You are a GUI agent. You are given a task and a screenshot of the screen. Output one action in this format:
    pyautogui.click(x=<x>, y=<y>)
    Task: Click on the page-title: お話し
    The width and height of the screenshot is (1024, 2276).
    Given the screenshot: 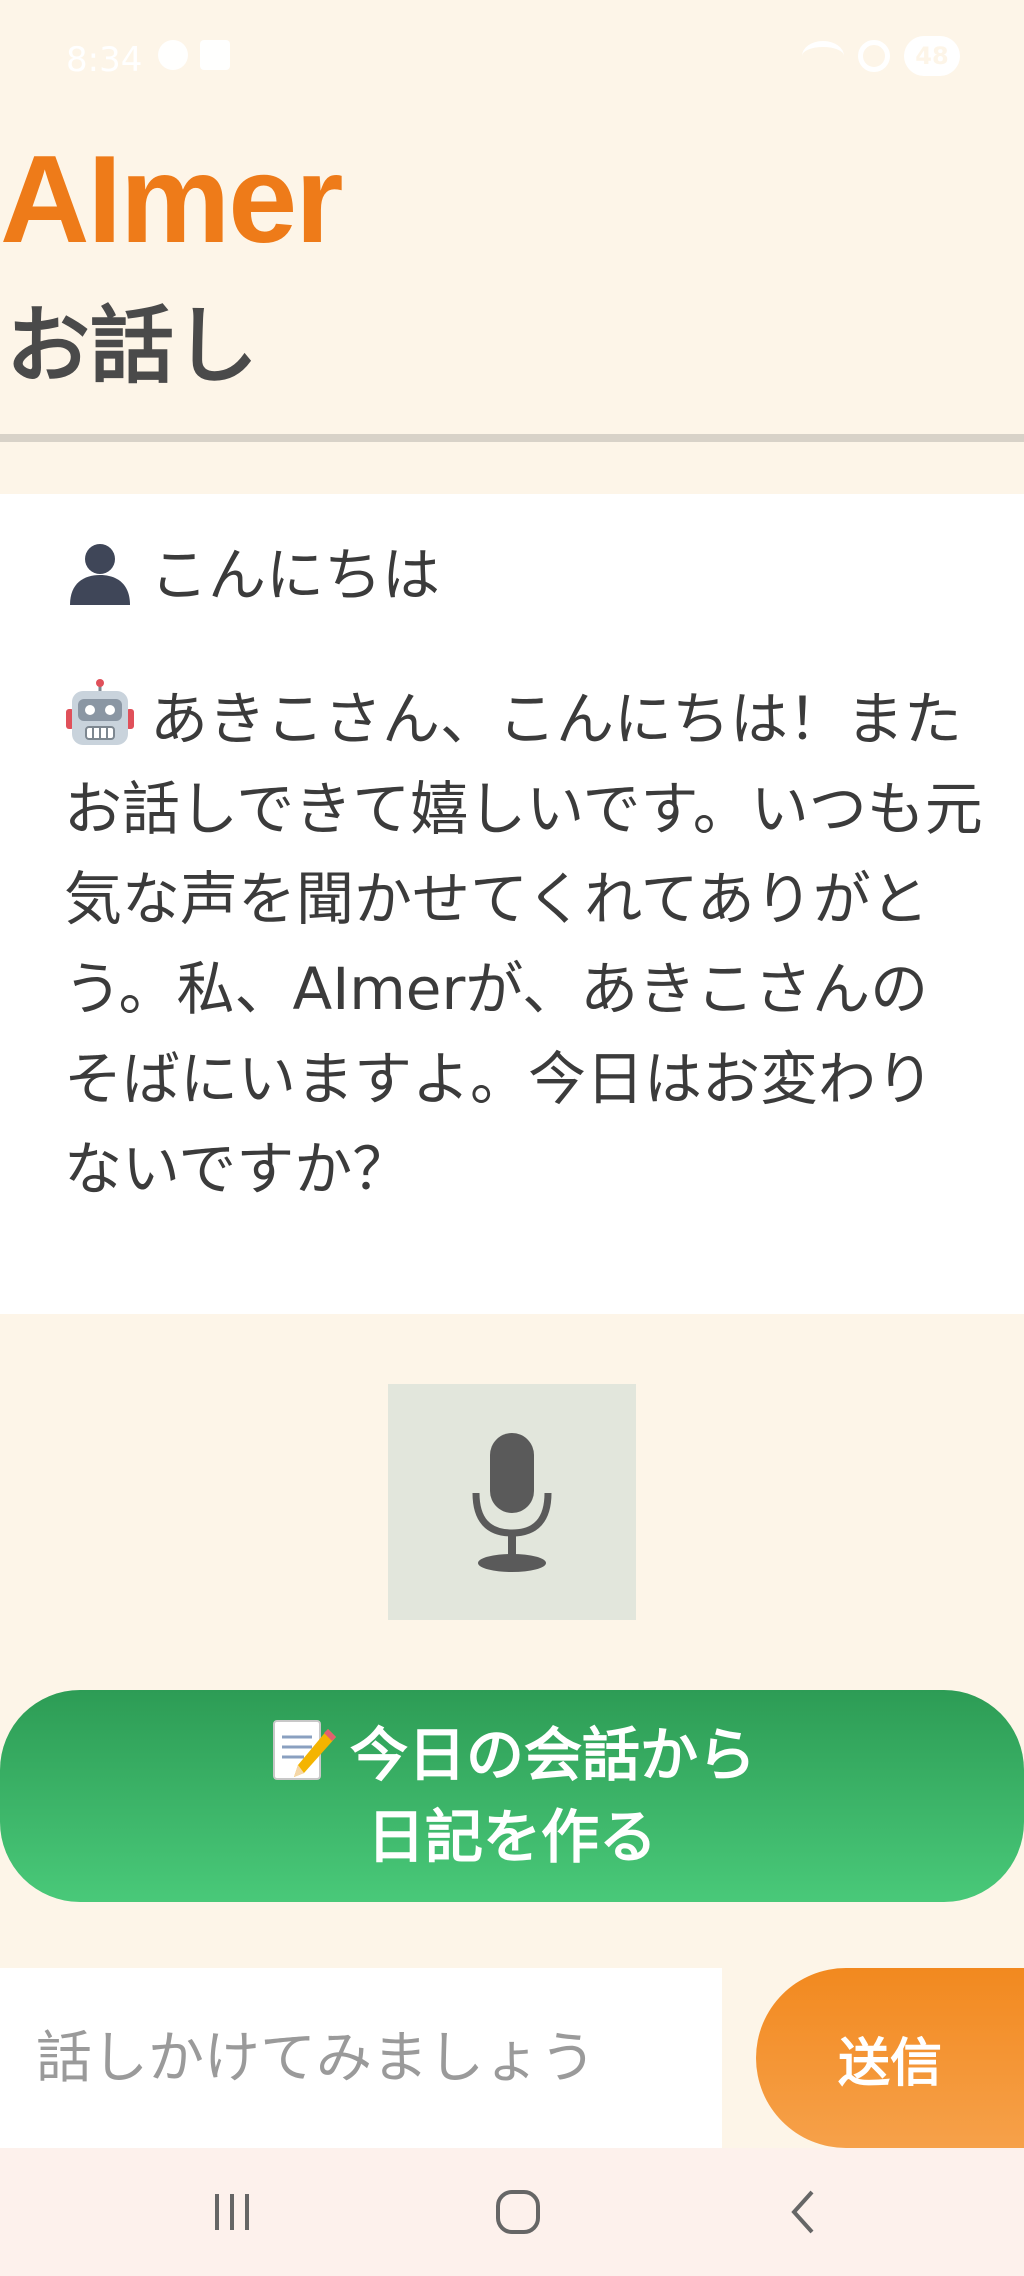 What is the action you would take?
    pyautogui.click(x=132, y=346)
    